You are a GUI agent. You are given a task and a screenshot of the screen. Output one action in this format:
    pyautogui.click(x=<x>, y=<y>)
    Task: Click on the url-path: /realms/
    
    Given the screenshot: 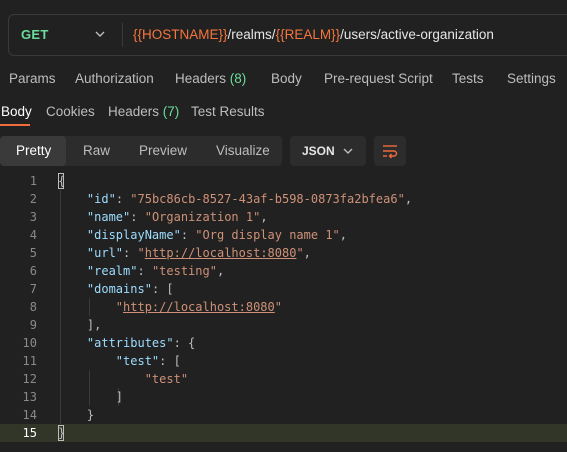 What is the action you would take?
    pyautogui.click(x=251, y=34)
    